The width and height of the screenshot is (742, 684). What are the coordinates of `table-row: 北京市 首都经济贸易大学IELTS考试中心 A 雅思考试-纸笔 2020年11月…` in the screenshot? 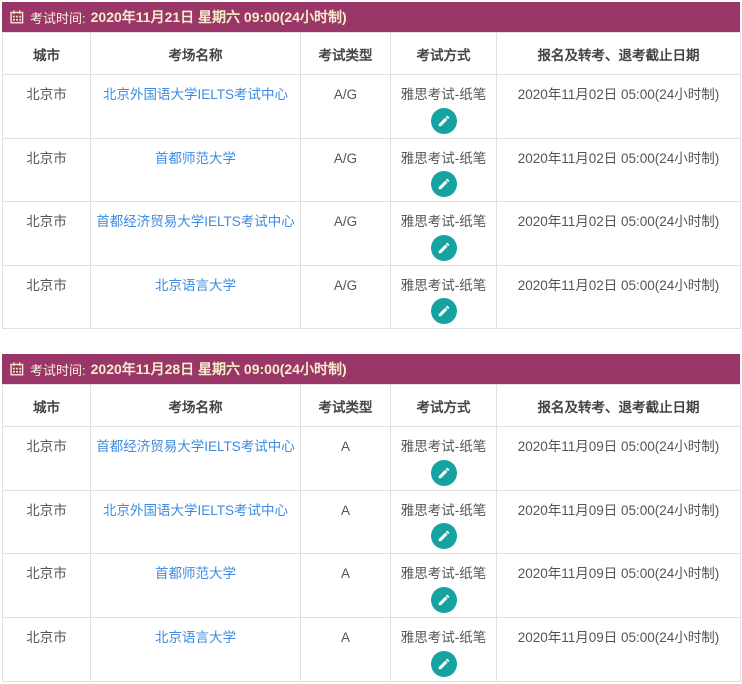 It's located at (371, 458).